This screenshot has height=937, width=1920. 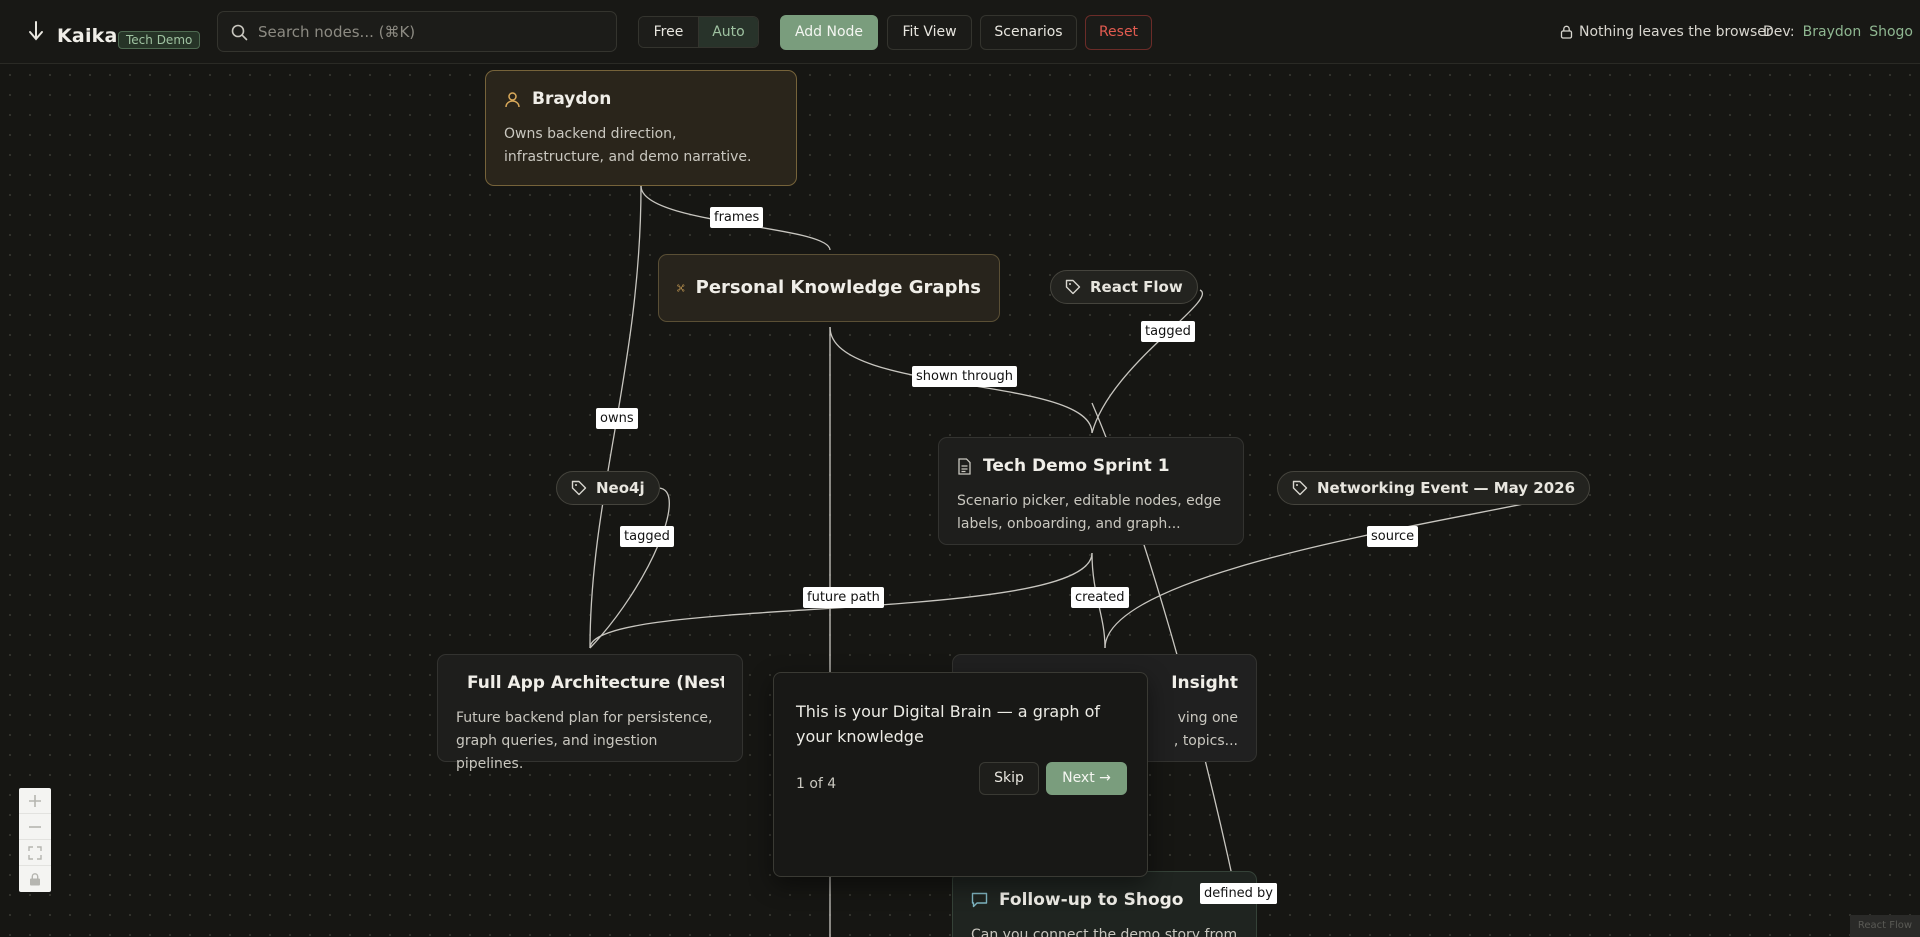 I want to click on dev-switcher: Dev: Braydon Shogo, so click(x=1838, y=32).